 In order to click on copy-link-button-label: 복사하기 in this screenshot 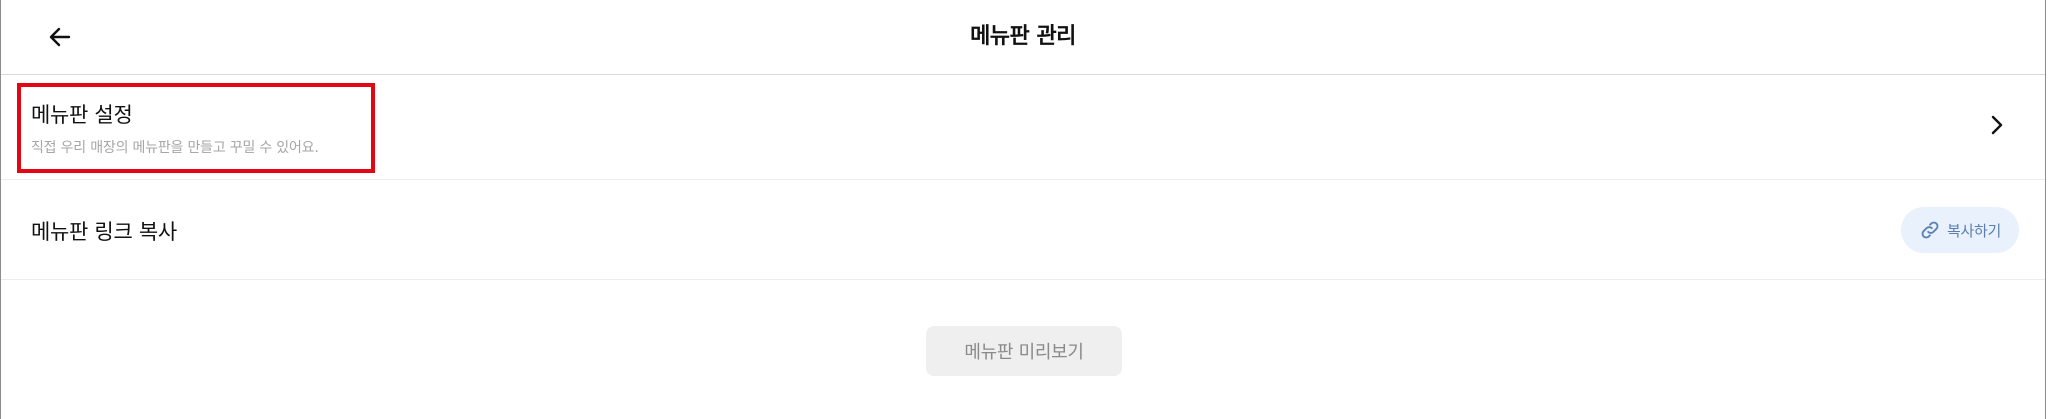, I will do `click(1973, 230)`.